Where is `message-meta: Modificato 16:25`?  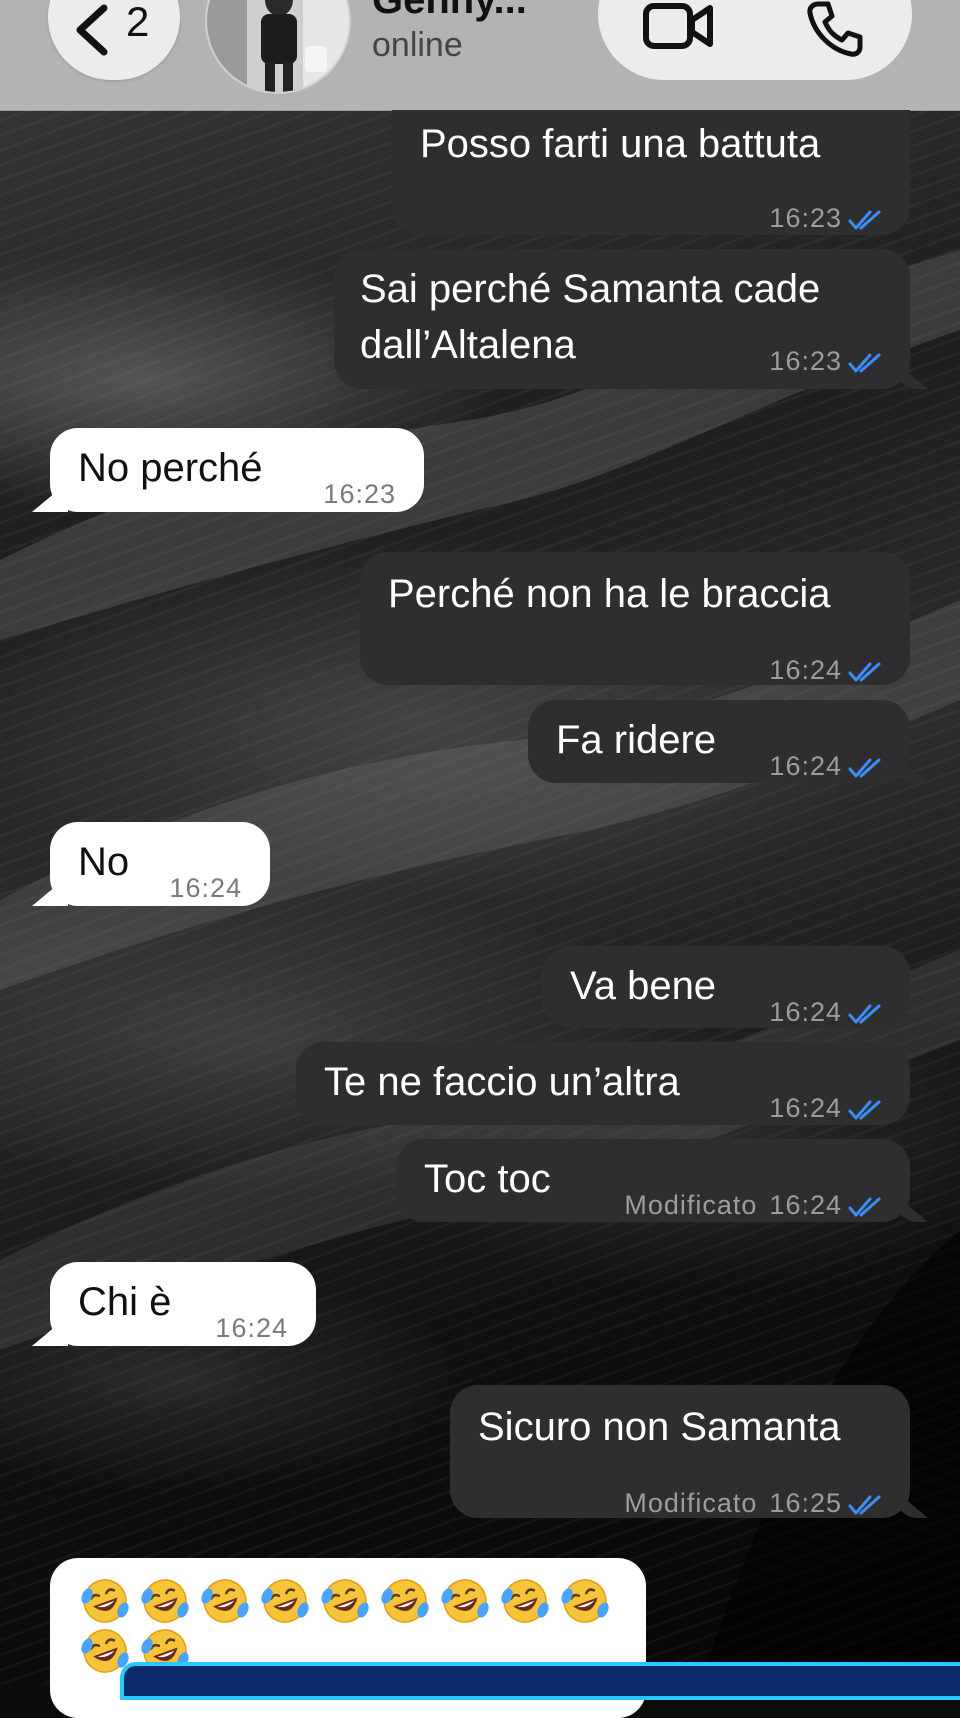 message-meta: Modificato 16:25 is located at coordinates (754, 1503).